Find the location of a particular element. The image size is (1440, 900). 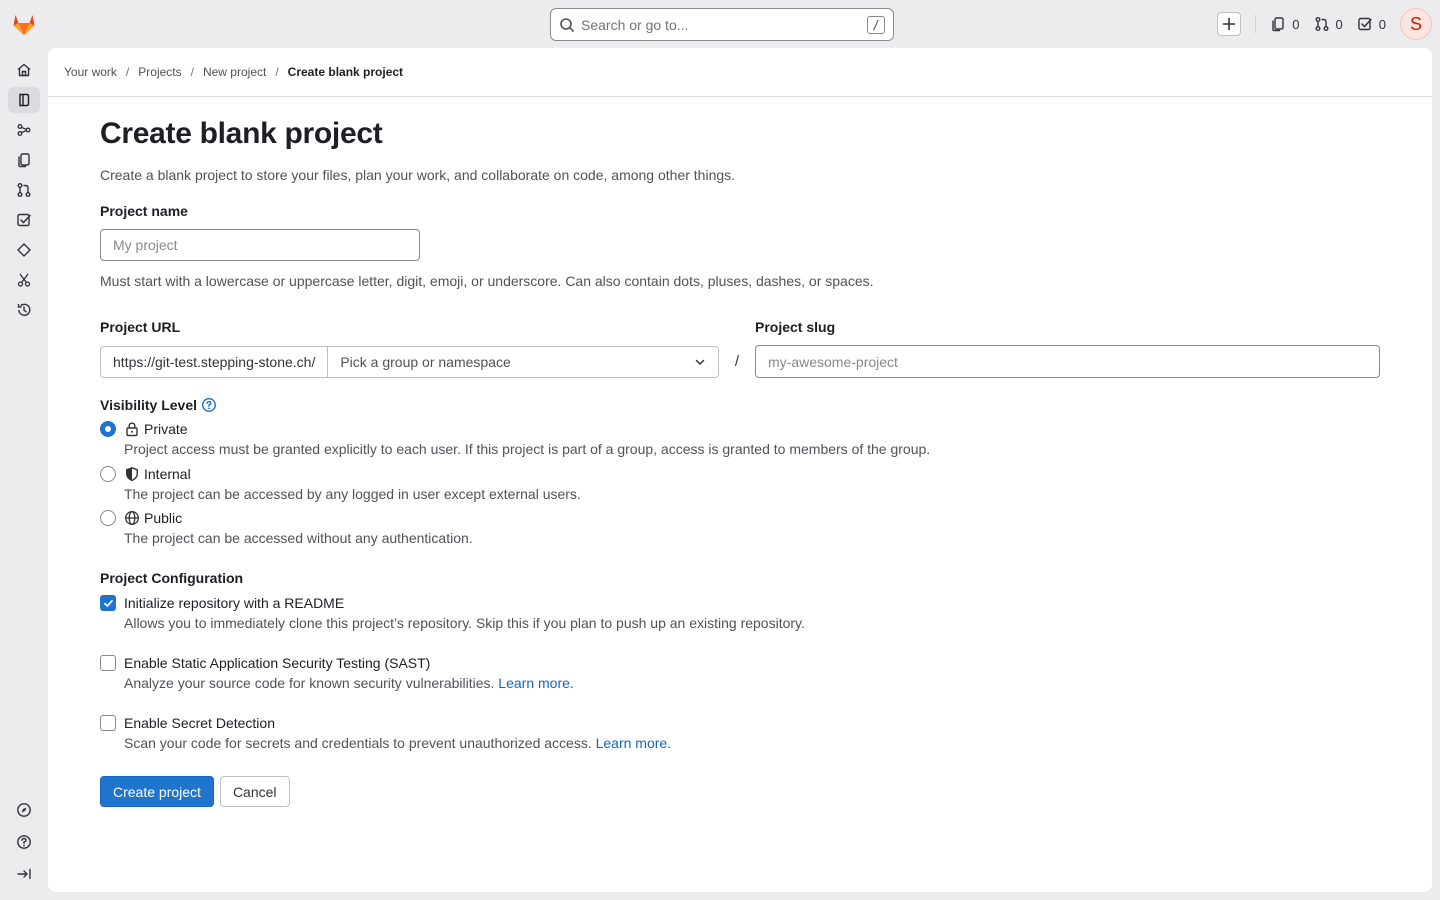

sidebar-item-groups is located at coordinates (24, 130).